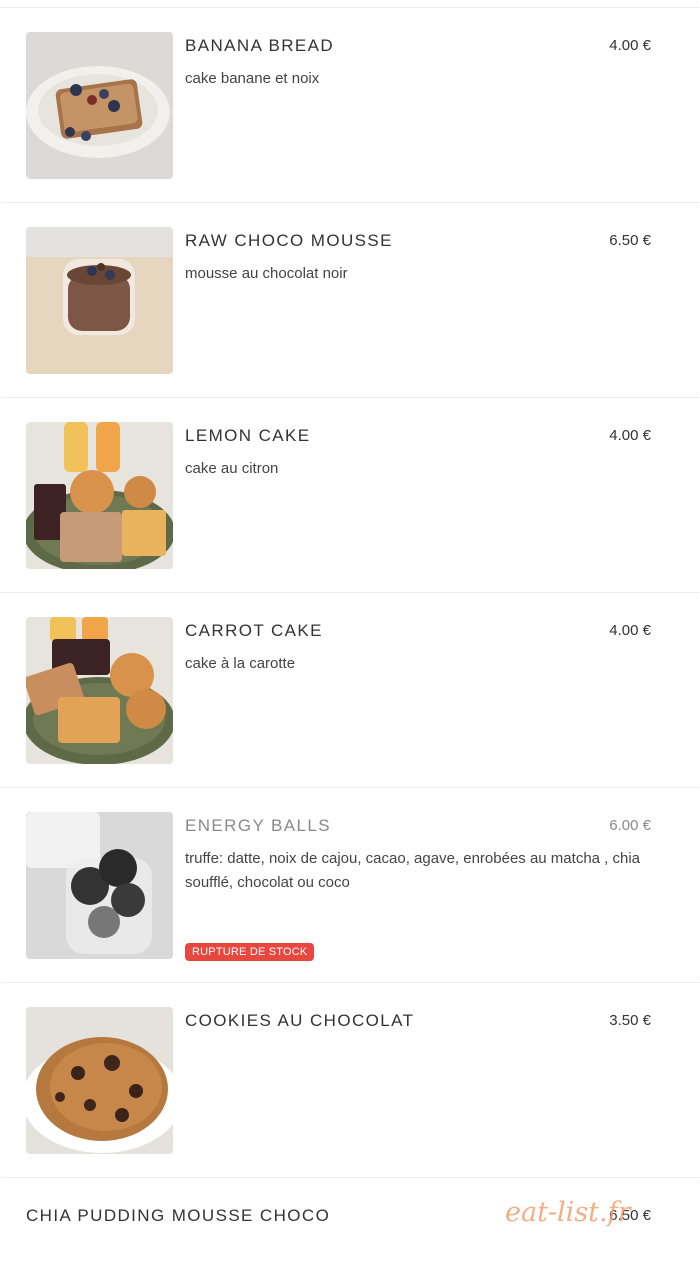 This screenshot has width=700, height=1272. I want to click on item-description: mousse au chocolat noir, so click(266, 273).